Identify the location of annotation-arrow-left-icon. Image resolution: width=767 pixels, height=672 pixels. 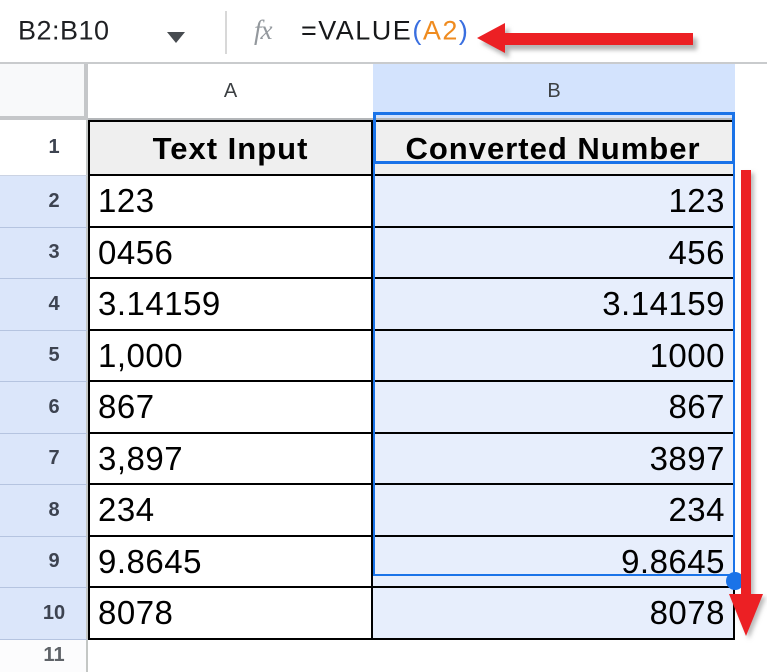
(585, 38).